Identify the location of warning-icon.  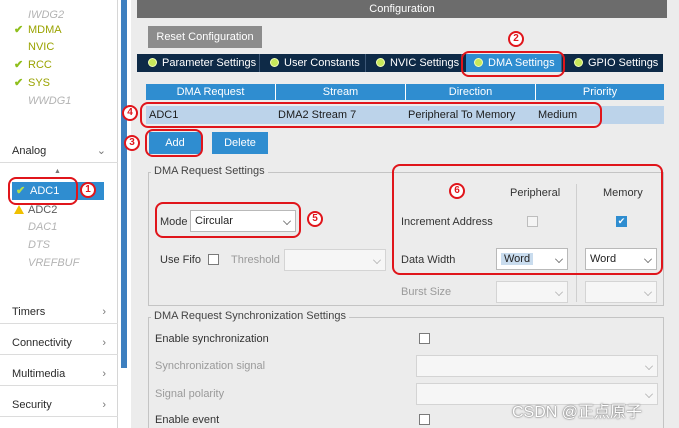
(19, 209).